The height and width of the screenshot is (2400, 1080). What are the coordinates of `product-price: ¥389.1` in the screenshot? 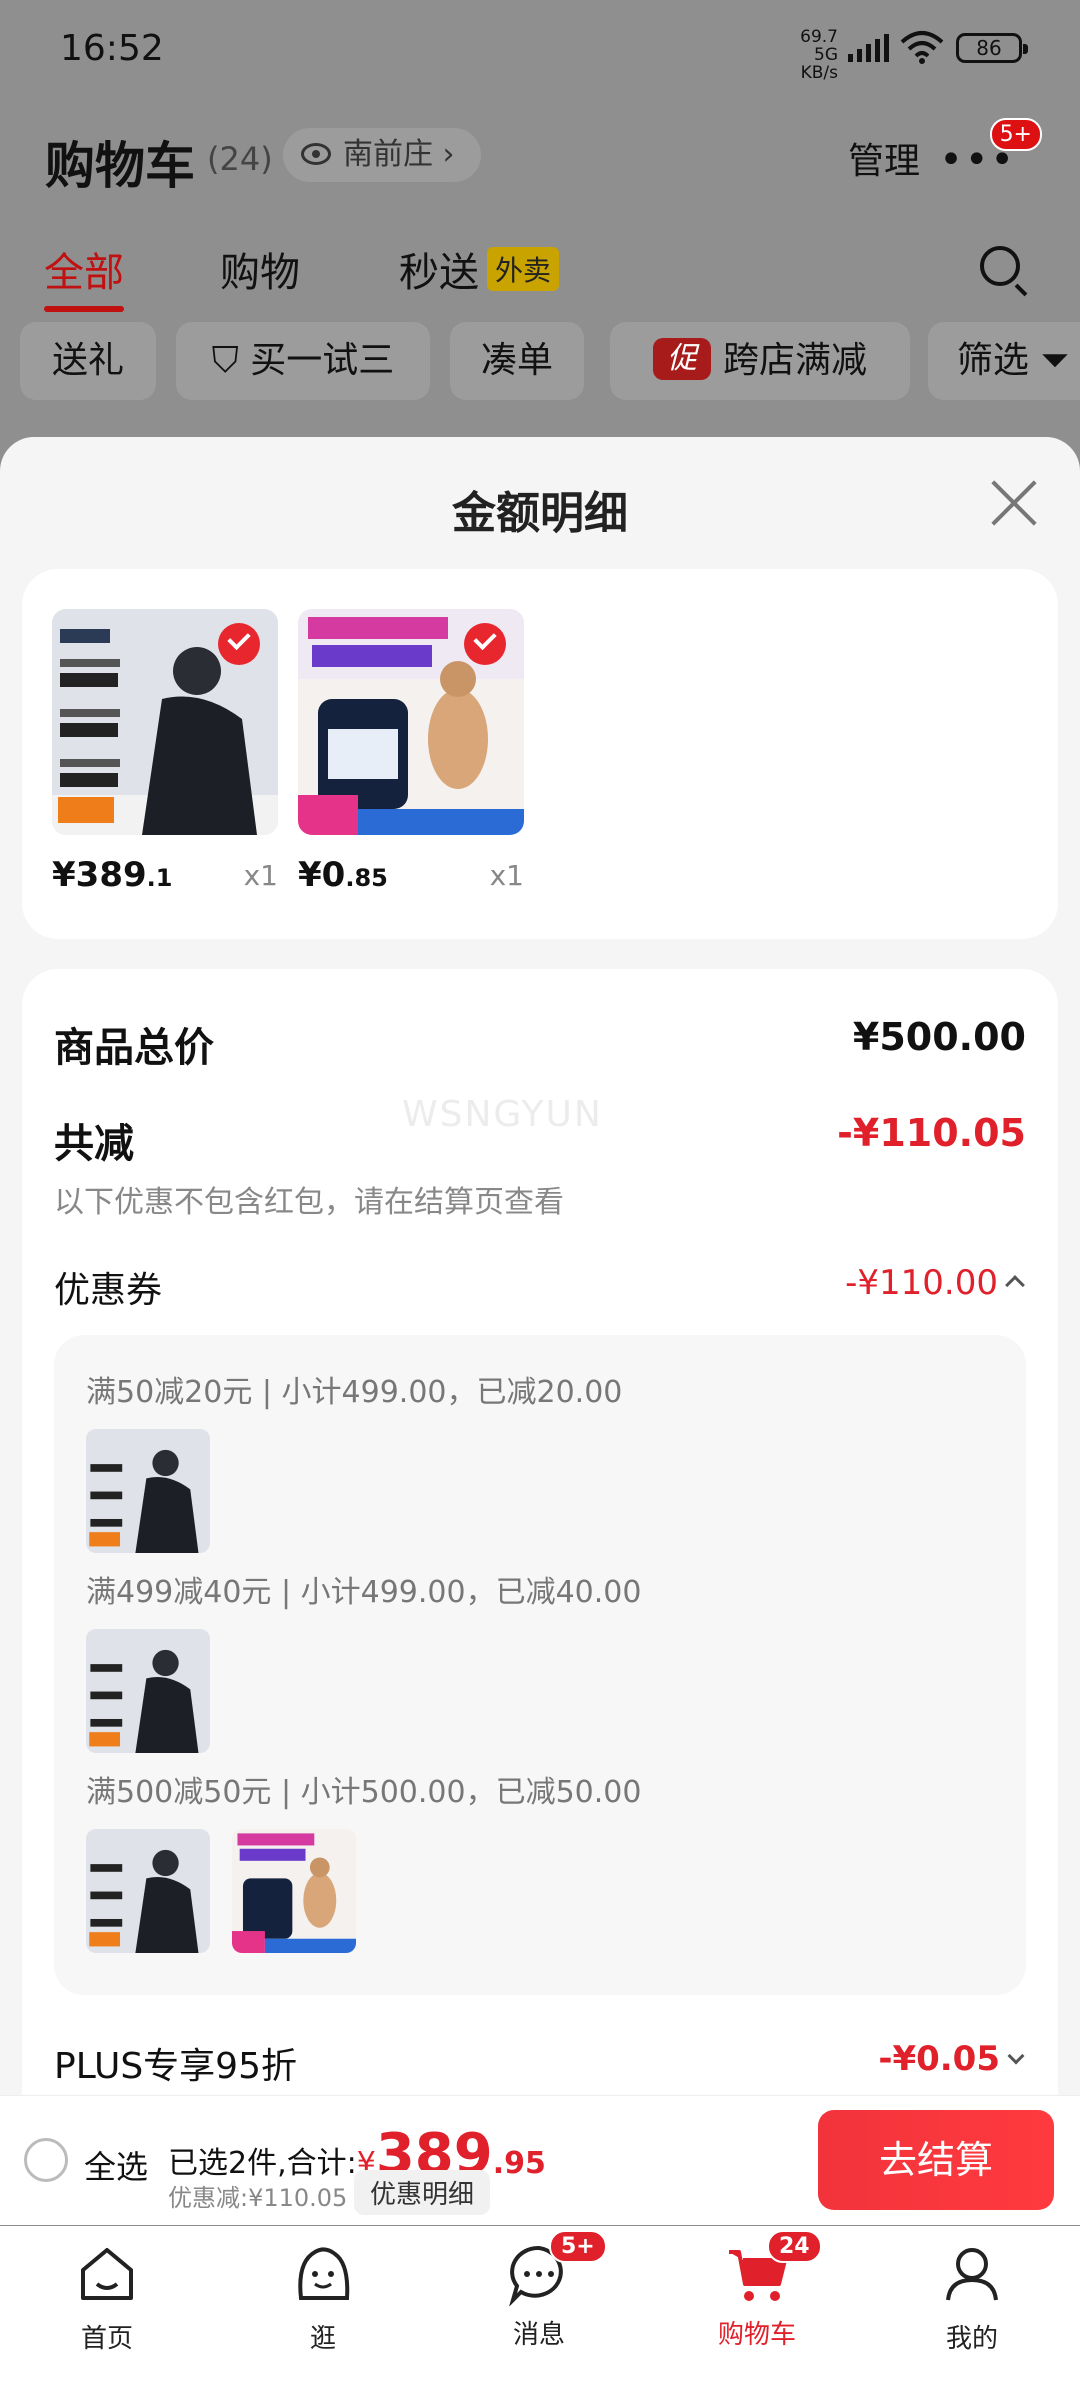 It's located at (112, 875).